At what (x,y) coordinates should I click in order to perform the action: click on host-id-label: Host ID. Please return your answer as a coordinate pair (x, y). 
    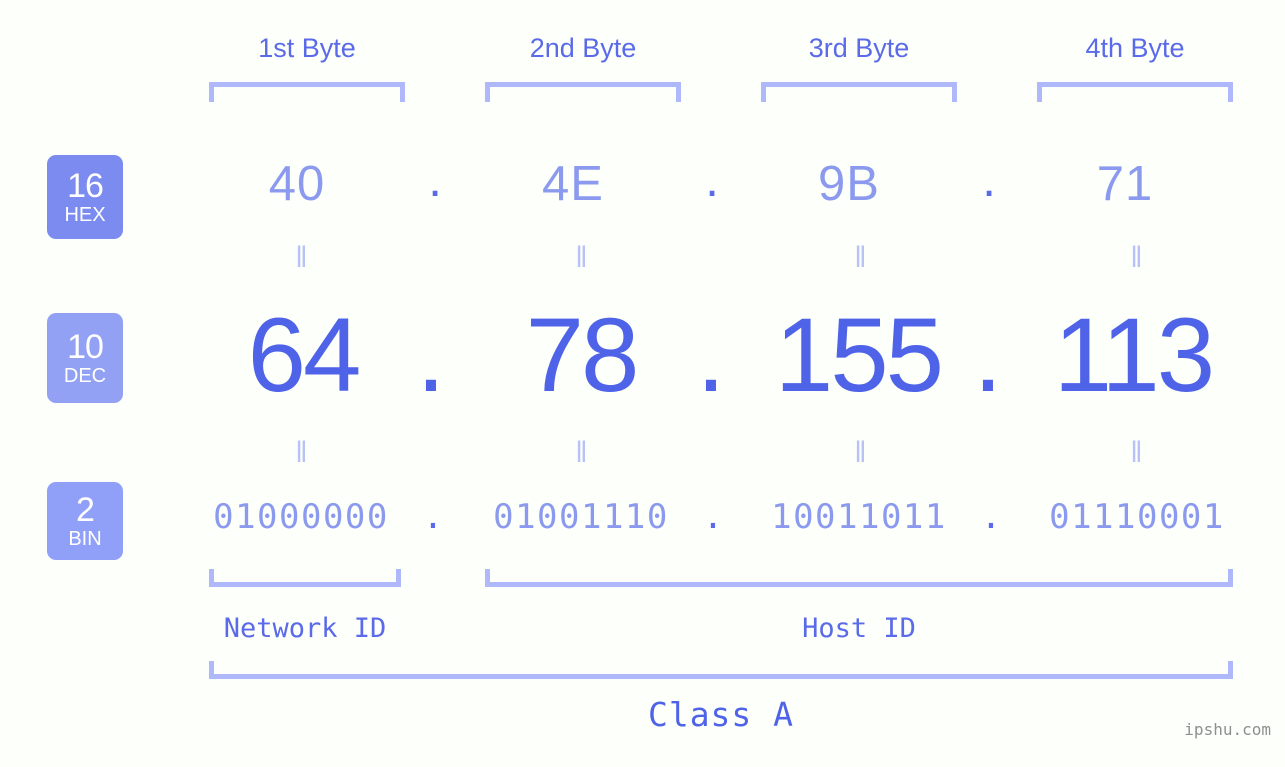
    Looking at the image, I should click on (859, 628).